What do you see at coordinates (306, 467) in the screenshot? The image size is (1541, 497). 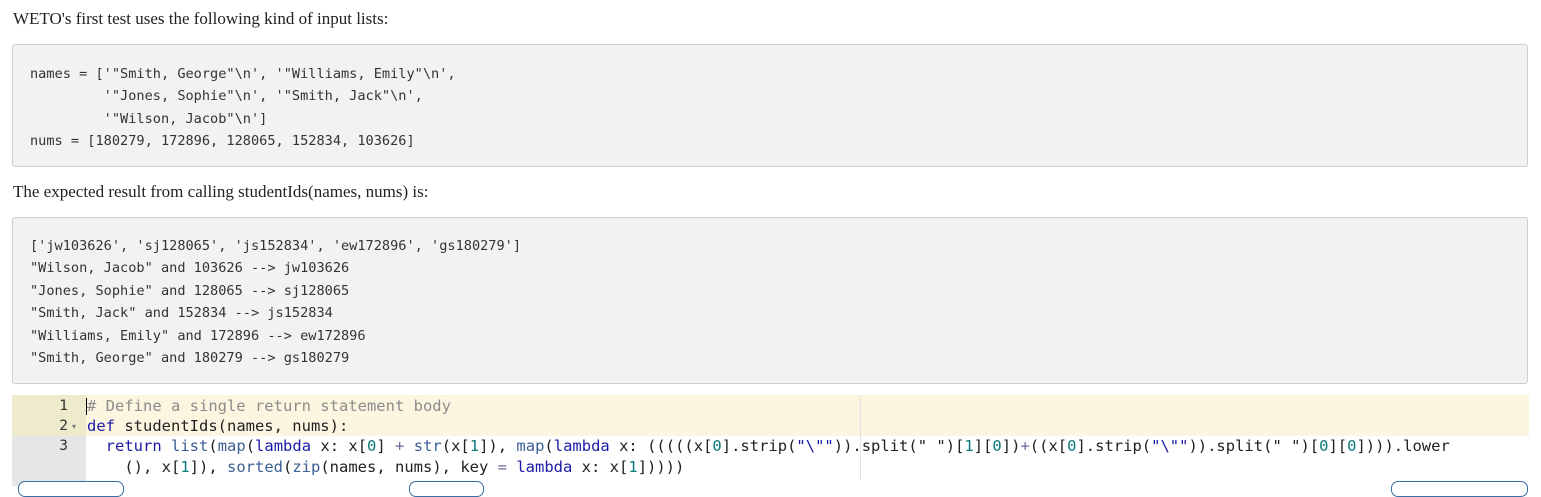 I see `code-token: zip` at bounding box center [306, 467].